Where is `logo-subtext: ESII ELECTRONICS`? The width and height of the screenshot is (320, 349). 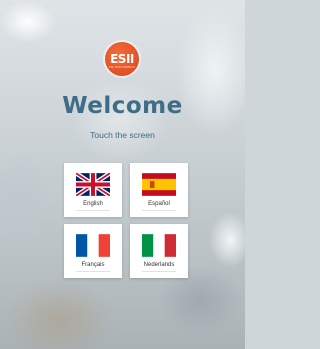
logo-subtext: ESII ELECTRONICS is located at coordinates (122, 67).